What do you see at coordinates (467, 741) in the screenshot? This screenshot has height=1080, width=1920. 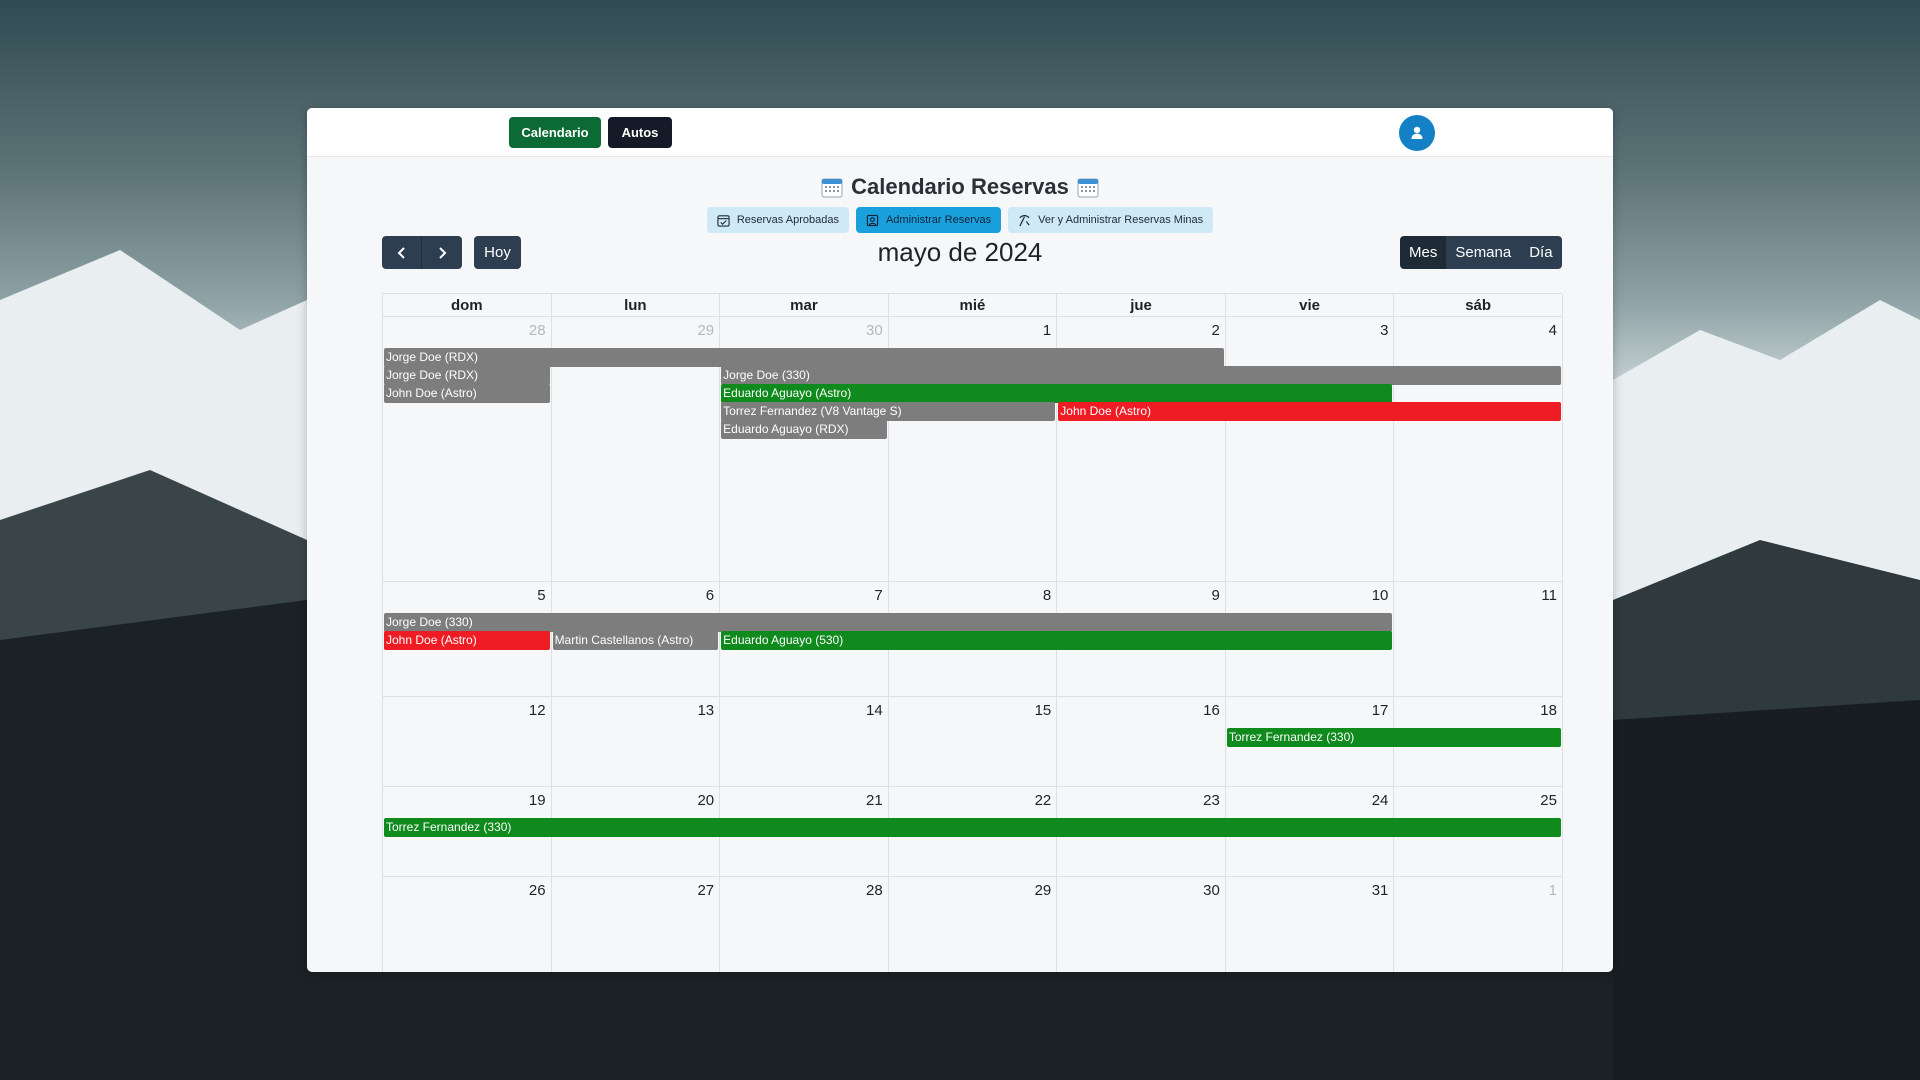 I see `day-cell: 12` at bounding box center [467, 741].